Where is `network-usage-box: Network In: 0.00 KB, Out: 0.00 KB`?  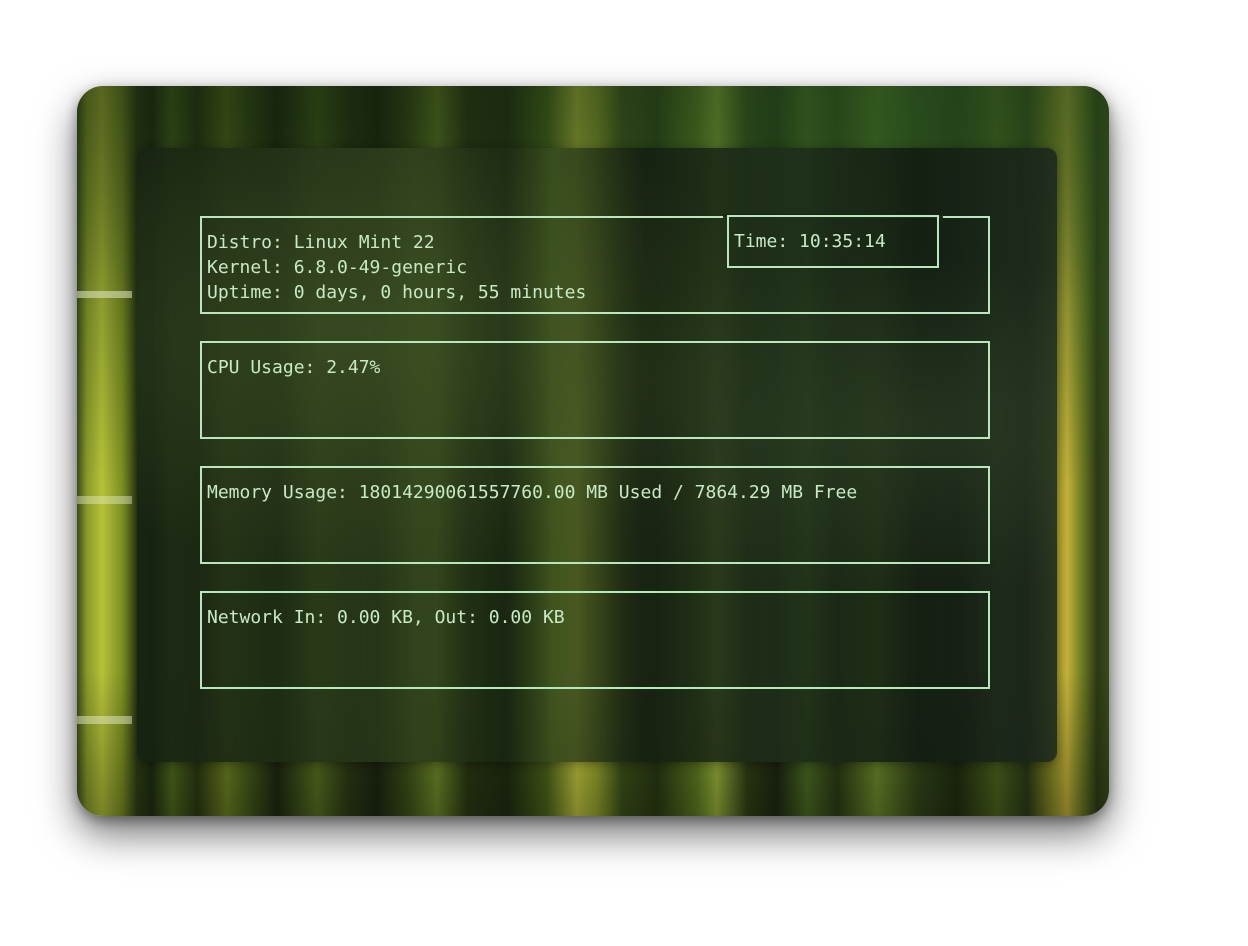
network-usage-box: Network In: 0.00 KB, Out: 0.00 KB is located at coordinates (595, 640).